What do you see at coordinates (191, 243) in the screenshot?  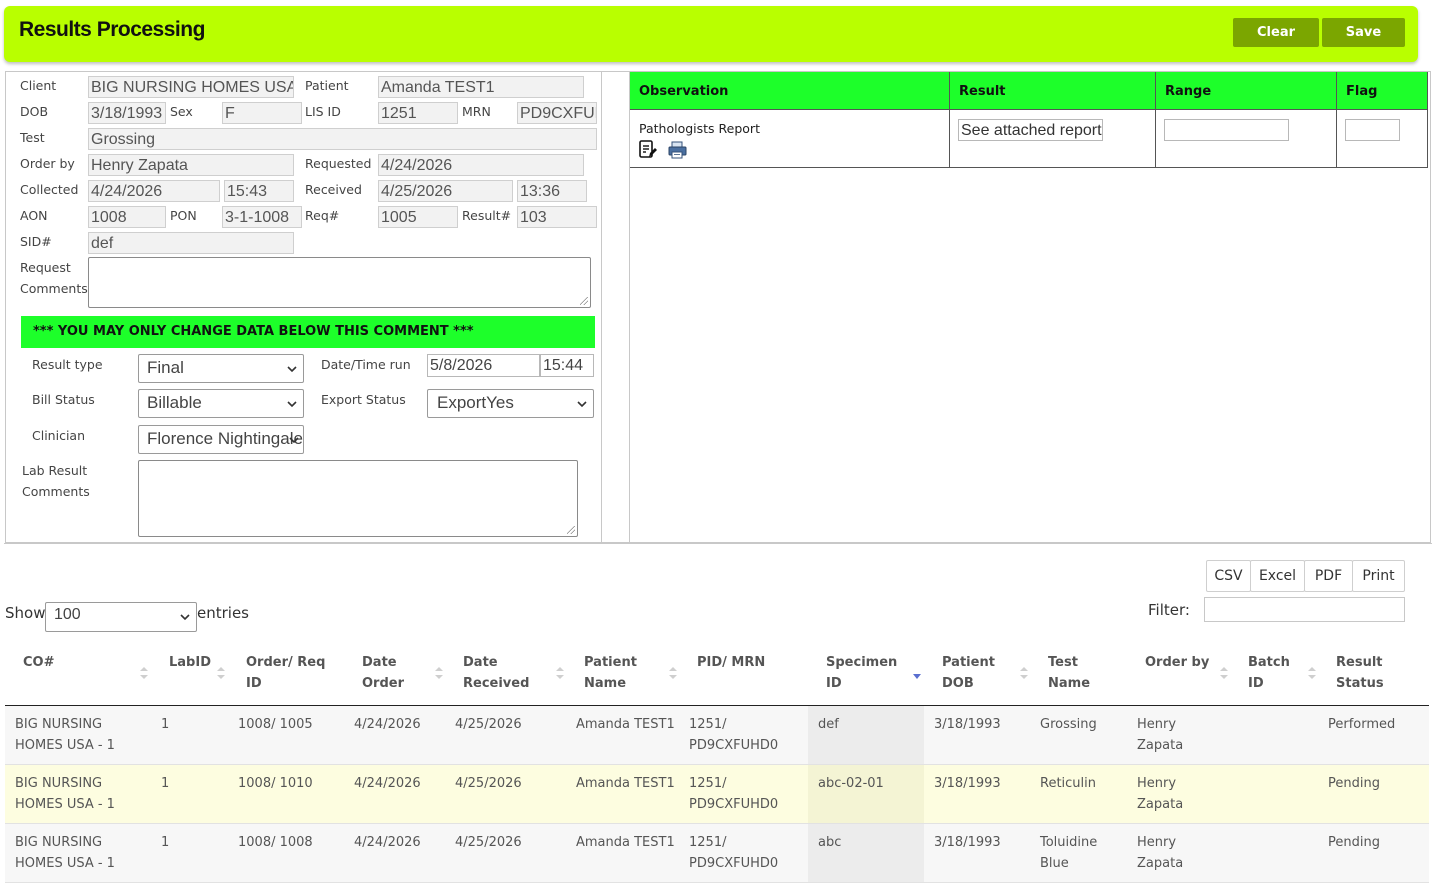 I see `sid-field: def` at bounding box center [191, 243].